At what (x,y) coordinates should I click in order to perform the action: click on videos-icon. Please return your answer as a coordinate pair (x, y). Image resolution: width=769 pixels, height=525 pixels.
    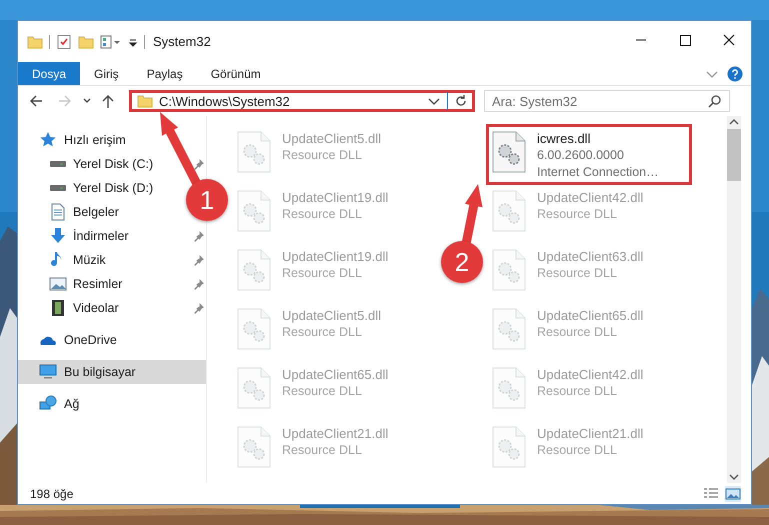
    Looking at the image, I should click on (58, 308).